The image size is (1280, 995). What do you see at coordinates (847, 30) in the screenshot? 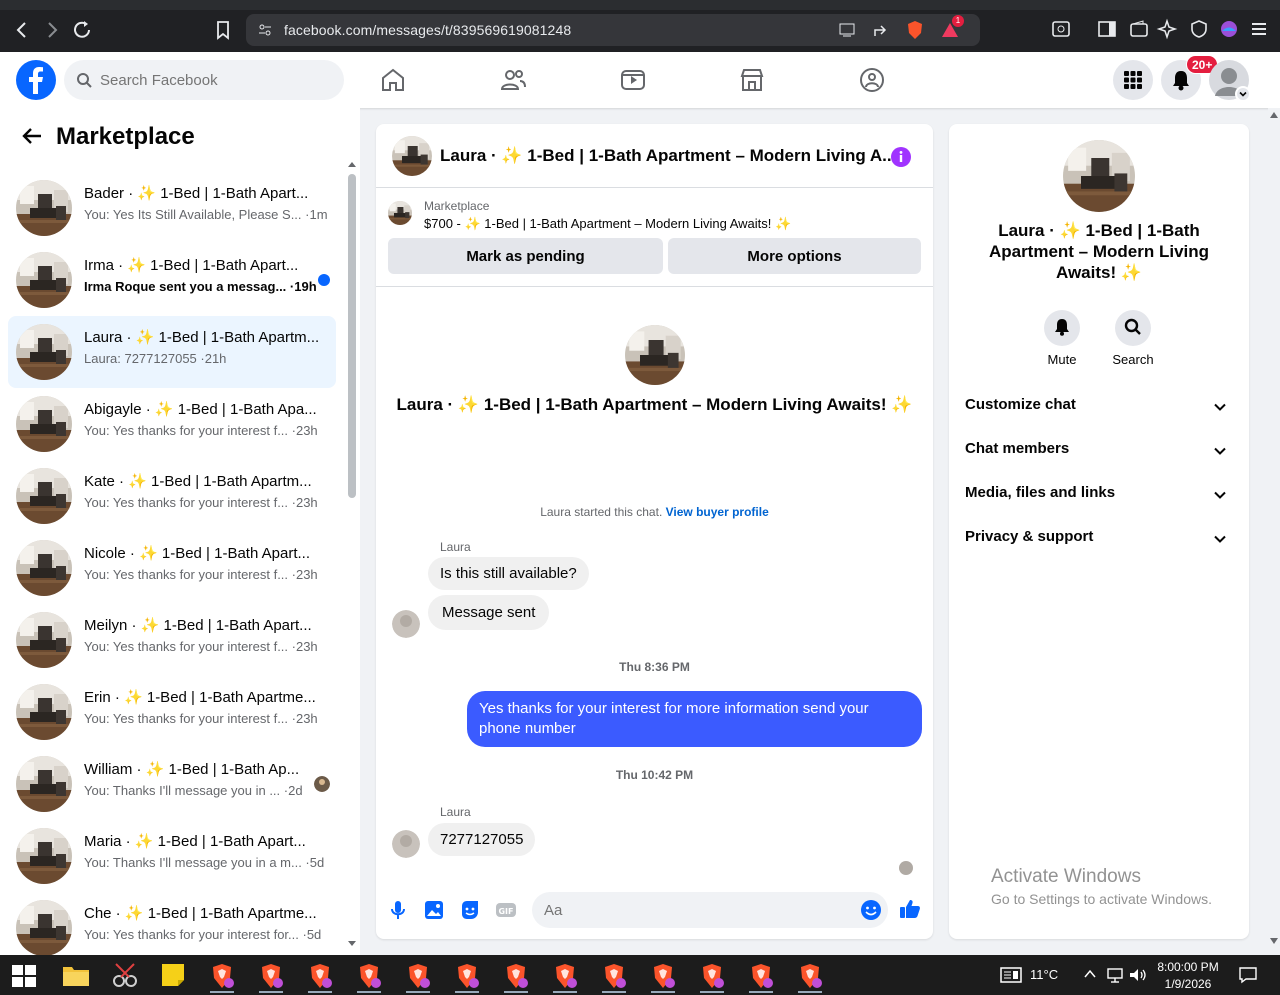
I see `cast-icon` at bounding box center [847, 30].